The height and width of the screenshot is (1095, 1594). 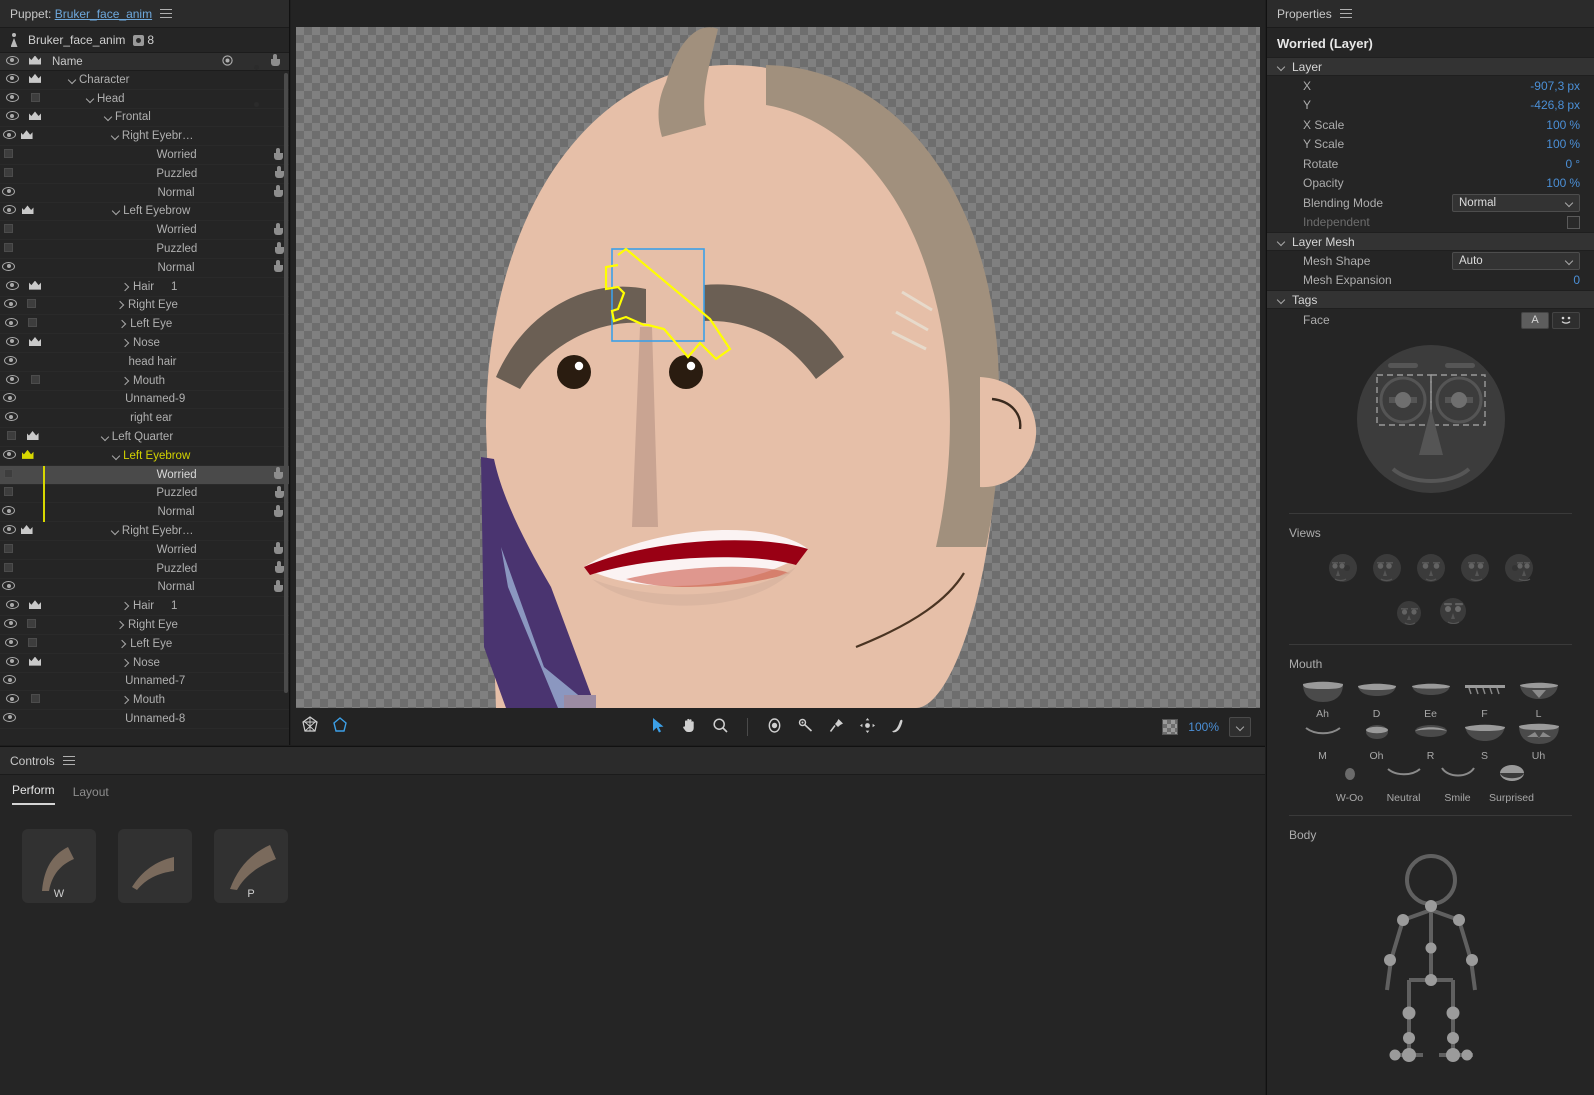 What do you see at coordinates (144, 437) in the screenshot?
I see `layer-row: Left Quarter` at bounding box center [144, 437].